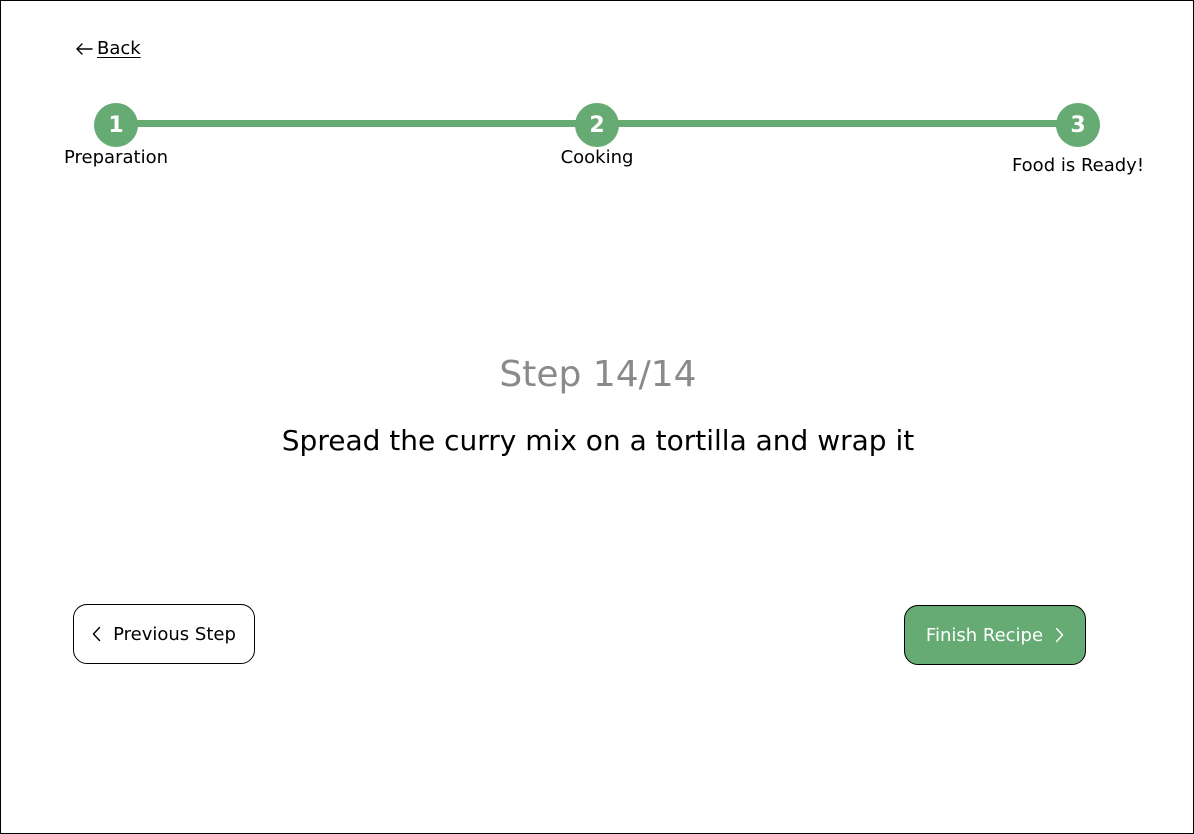 This screenshot has height=834, width=1194. What do you see at coordinates (598, 374) in the screenshot?
I see `step-counter: Step 14/14` at bounding box center [598, 374].